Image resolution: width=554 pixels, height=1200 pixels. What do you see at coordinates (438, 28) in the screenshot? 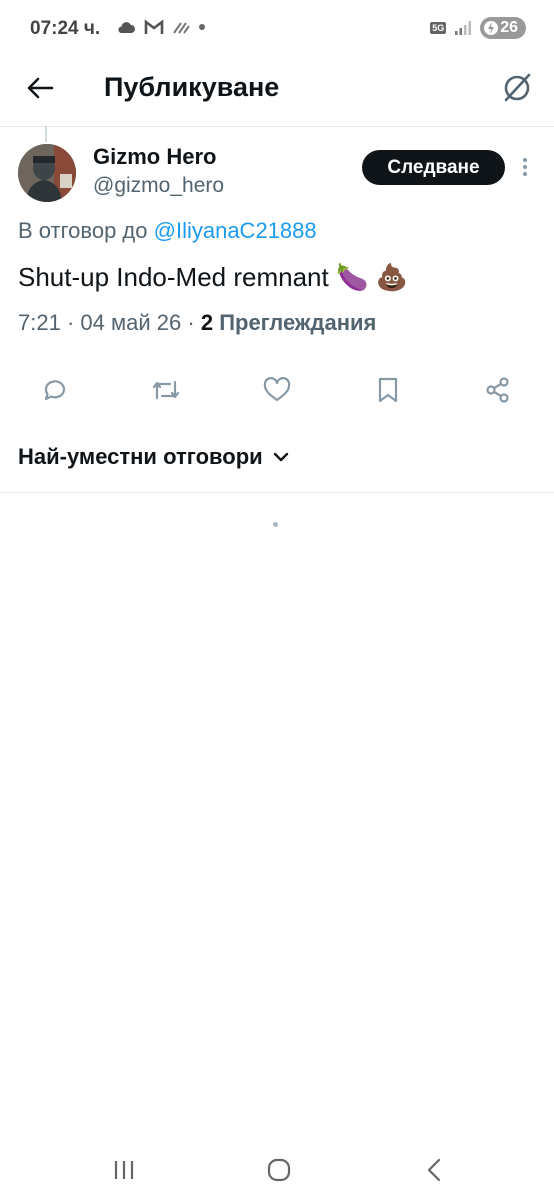
I see `network-badge: 5G` at bounding box center [438, 28].